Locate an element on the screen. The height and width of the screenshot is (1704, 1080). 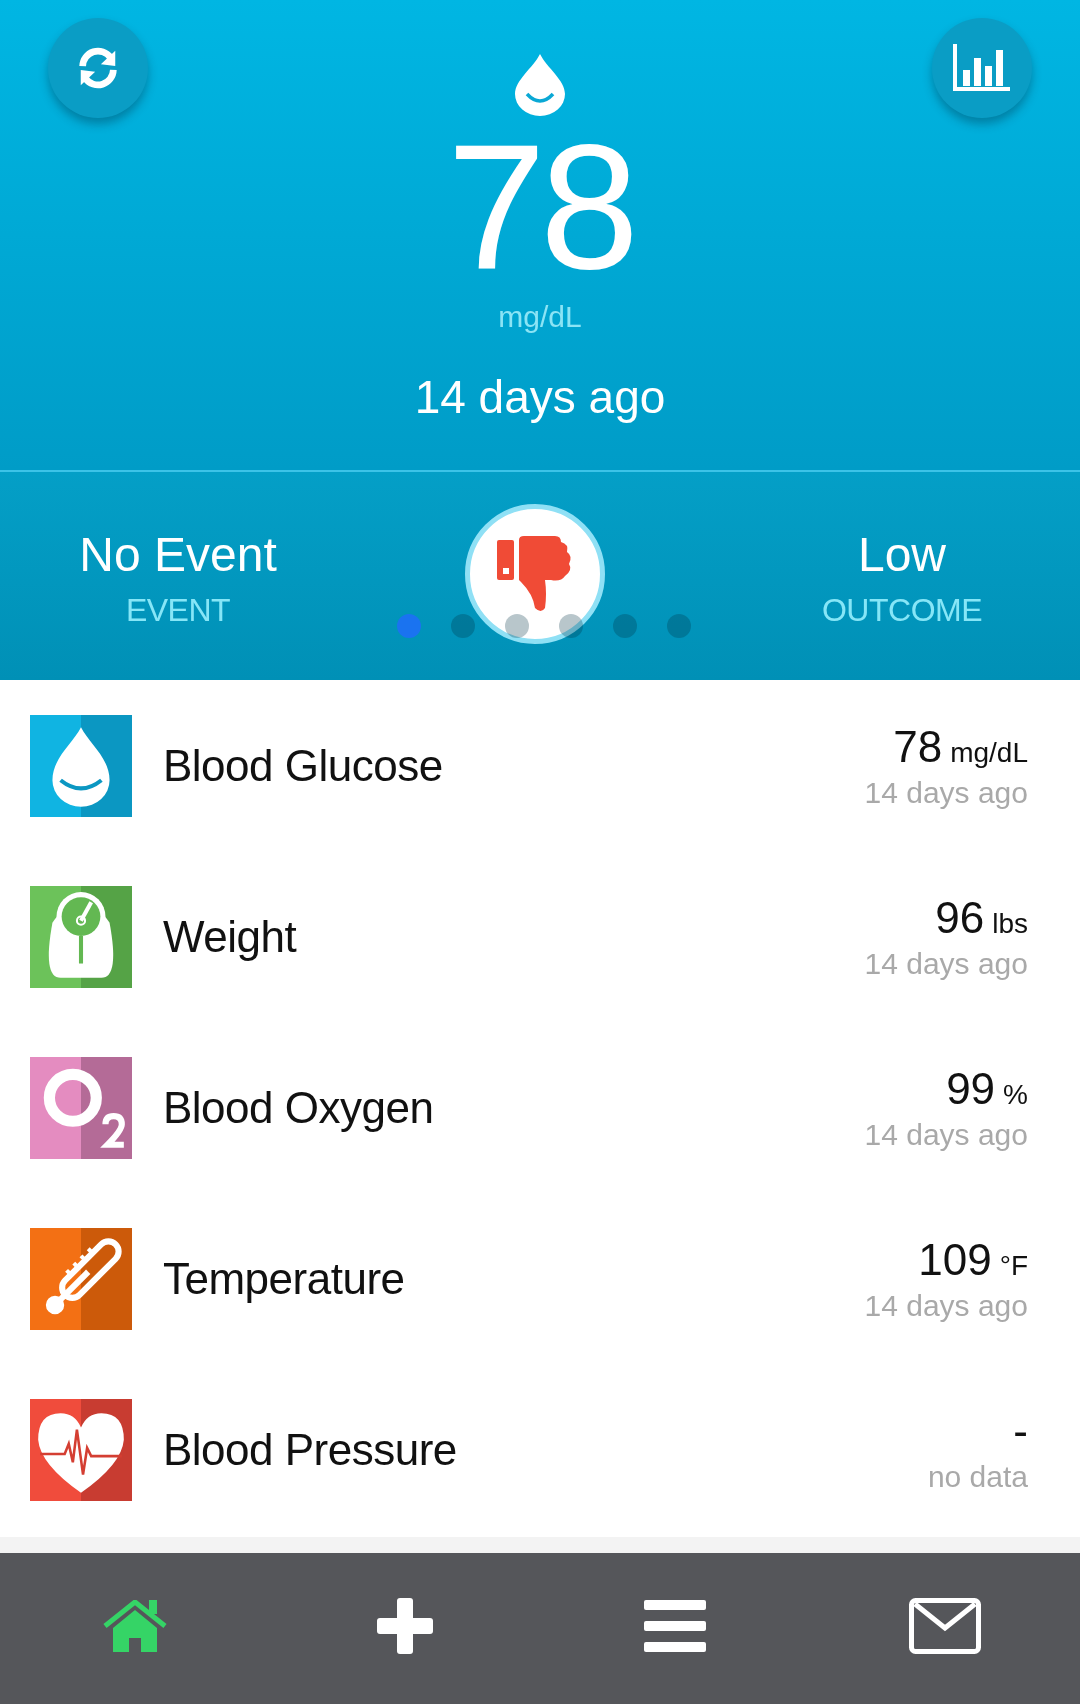
metric-value: 109 is located at coordinates (955, 1259).